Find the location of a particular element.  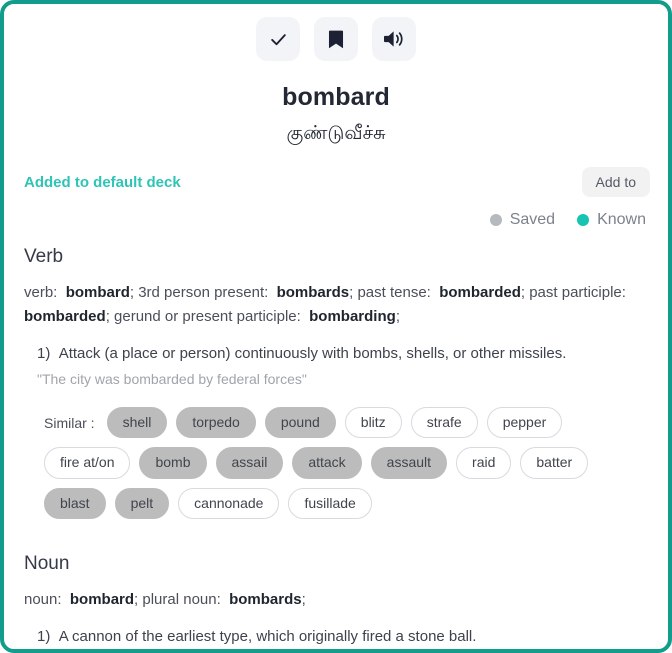

similar-chip: bomb is located at coordinates (173, 463).